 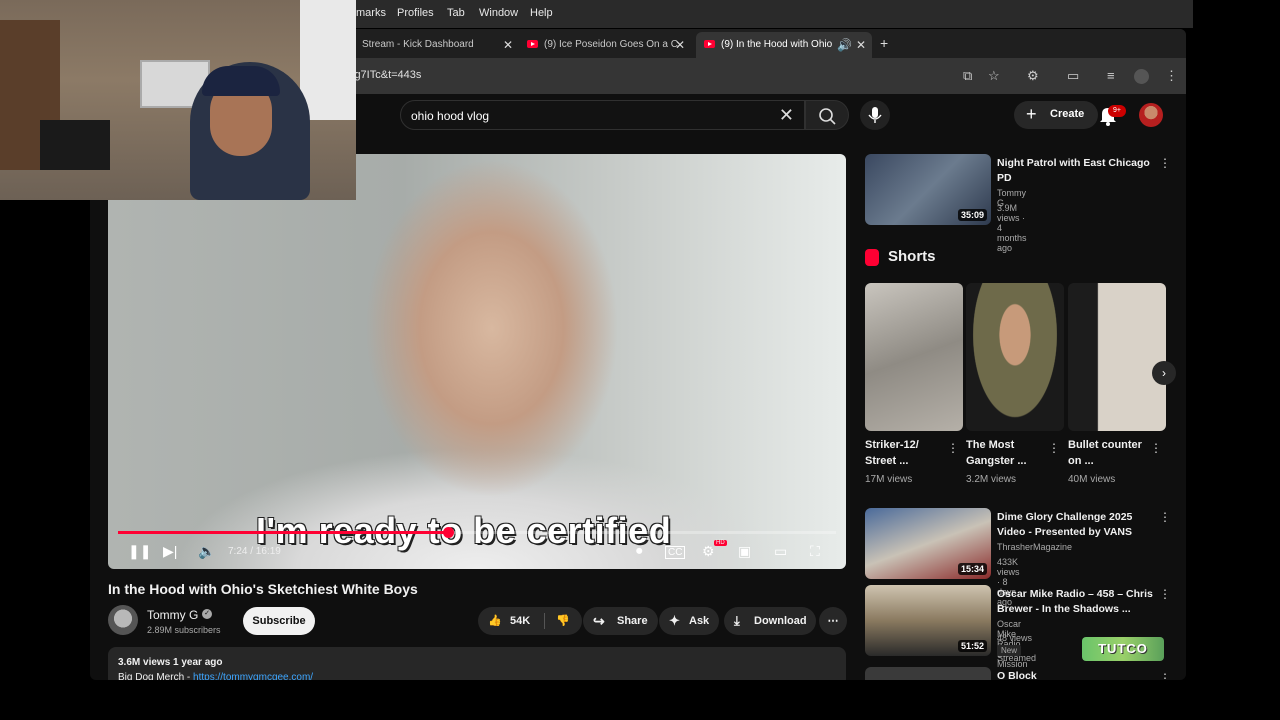 What do you see at coordinates (139, 551) in the screenshot?
I see `pause-icon: ❚❚` at bounding box center [139, 551].